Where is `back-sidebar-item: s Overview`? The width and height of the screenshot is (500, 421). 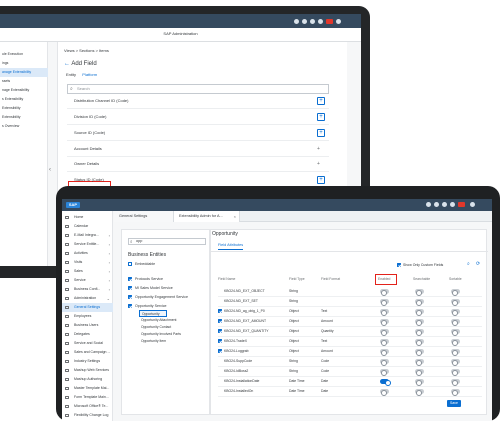 back-sidebar-item: s Overview is located at coordinates (24, 126).